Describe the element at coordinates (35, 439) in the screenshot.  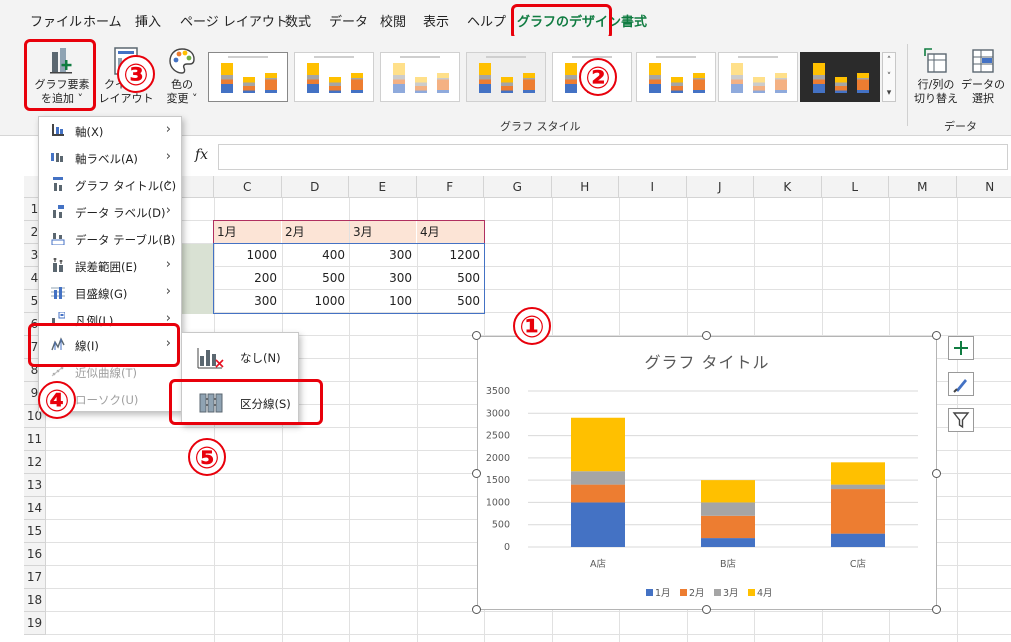
I see `row-header-11: 11` at that location.